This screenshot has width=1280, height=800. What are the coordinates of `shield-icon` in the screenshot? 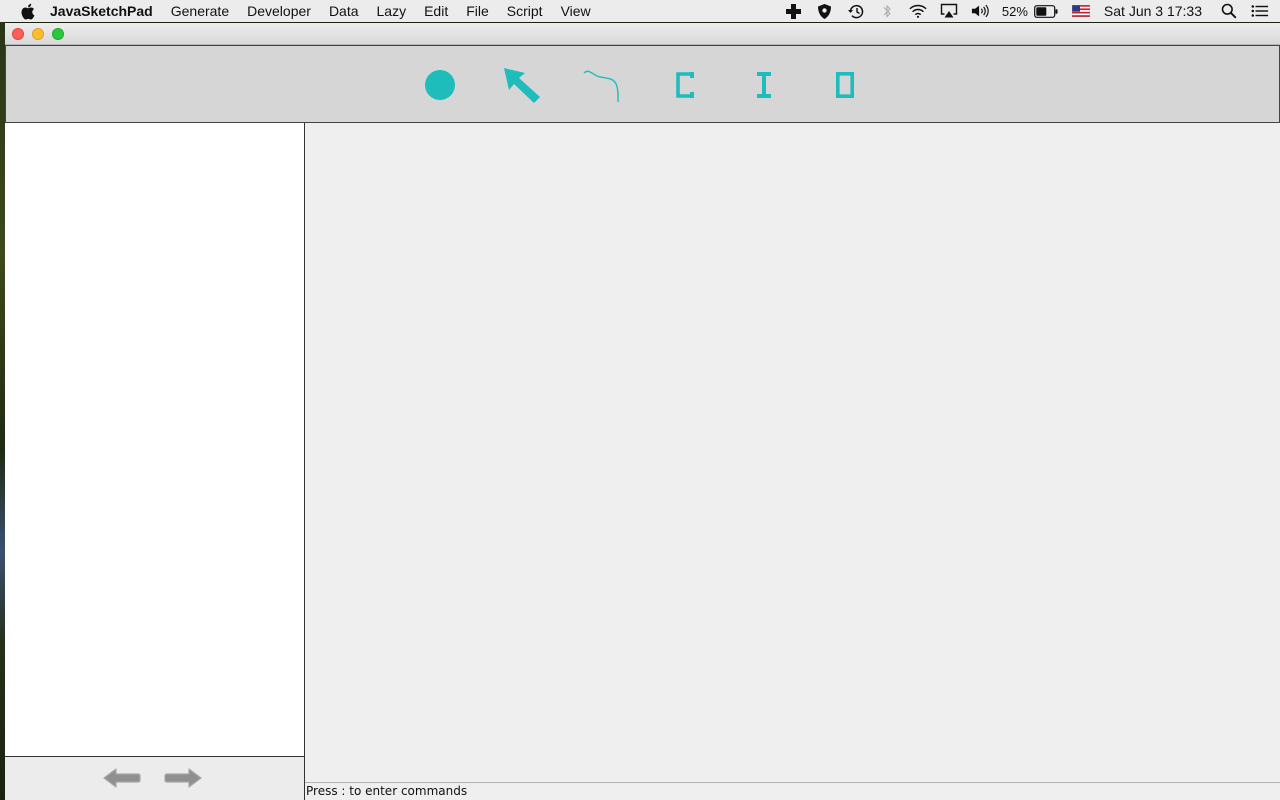 It's located at (825, 11).